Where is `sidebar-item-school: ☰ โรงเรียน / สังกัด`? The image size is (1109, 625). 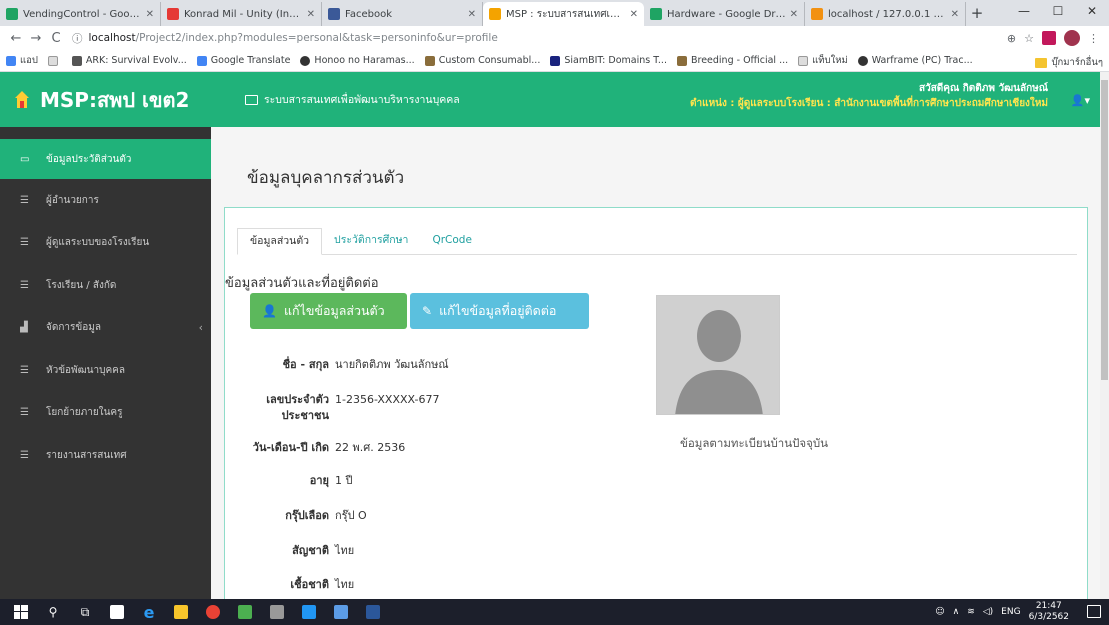
sidebar-item-school: ☰ โรงเรียน / สังกัด is located at coordinates (105, 285).